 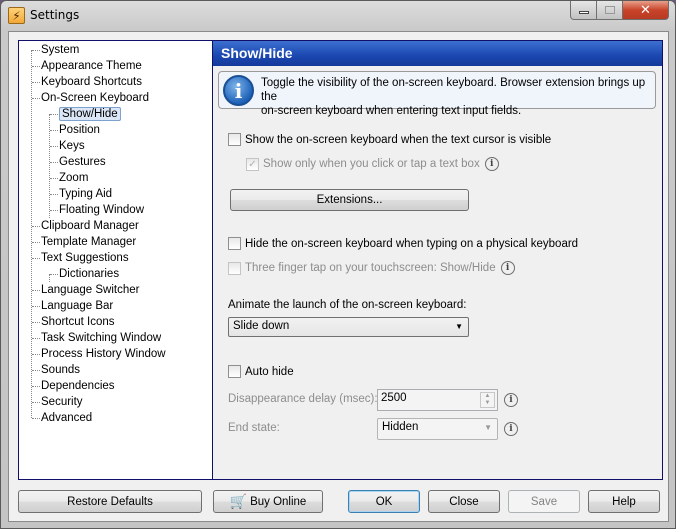 What do you see at coordinates (610, 10) in the screenshot?
I see `maximize-button` at bounding box center [610, 10].